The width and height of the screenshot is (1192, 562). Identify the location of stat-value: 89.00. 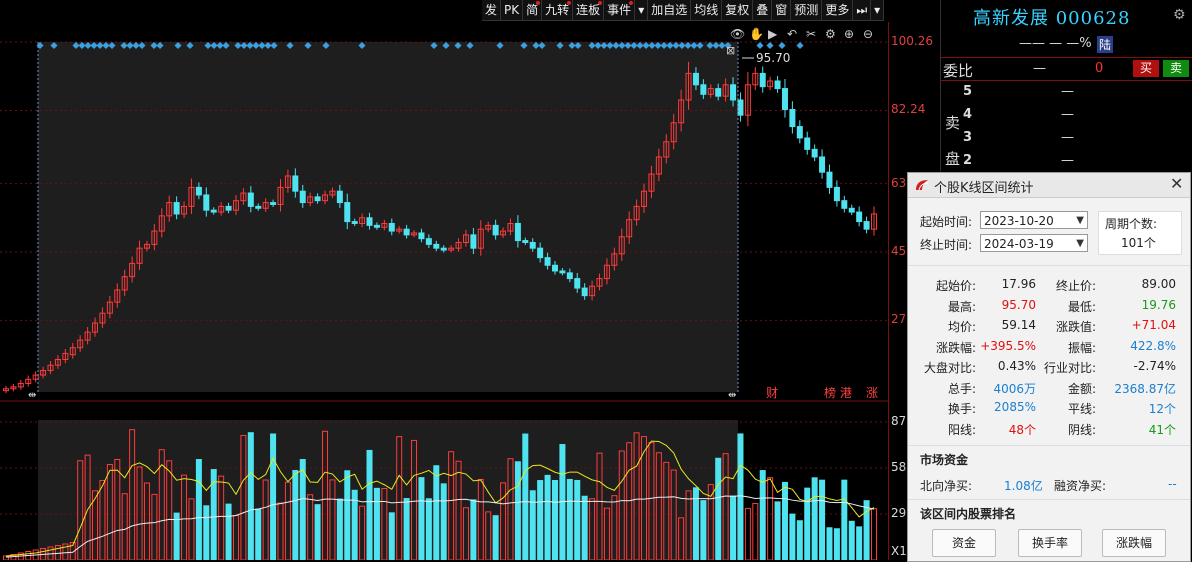
(1158, 284).